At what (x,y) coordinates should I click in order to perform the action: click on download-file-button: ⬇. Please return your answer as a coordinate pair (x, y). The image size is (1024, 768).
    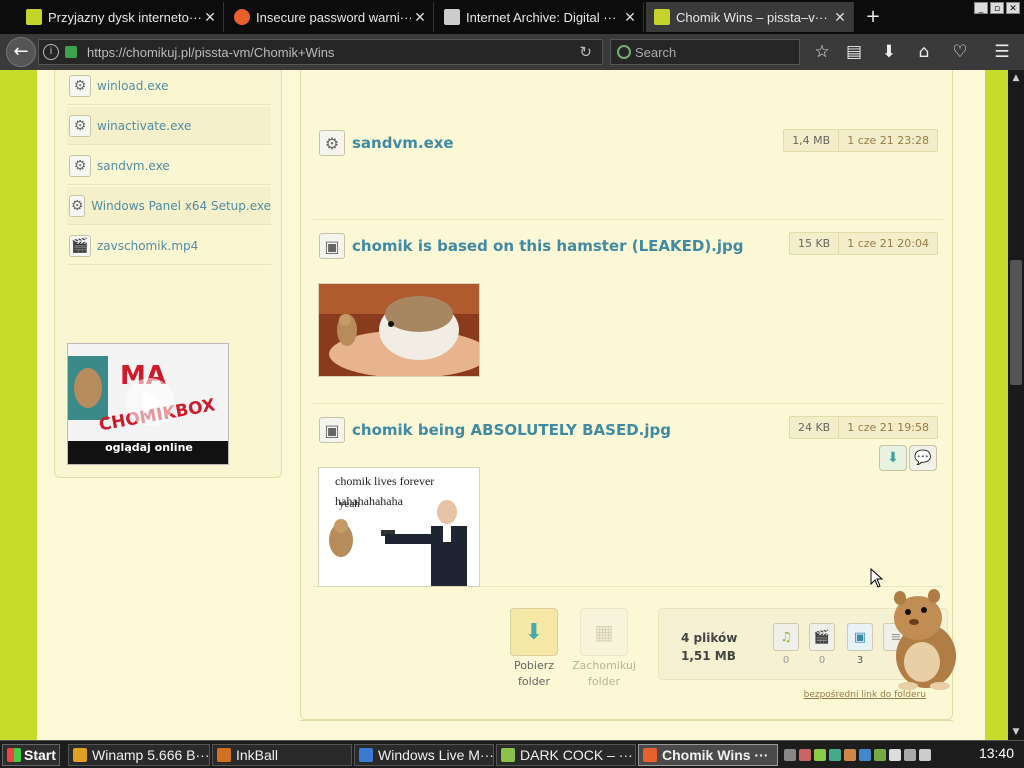
    Looking at the image, I should click on (893, 458).